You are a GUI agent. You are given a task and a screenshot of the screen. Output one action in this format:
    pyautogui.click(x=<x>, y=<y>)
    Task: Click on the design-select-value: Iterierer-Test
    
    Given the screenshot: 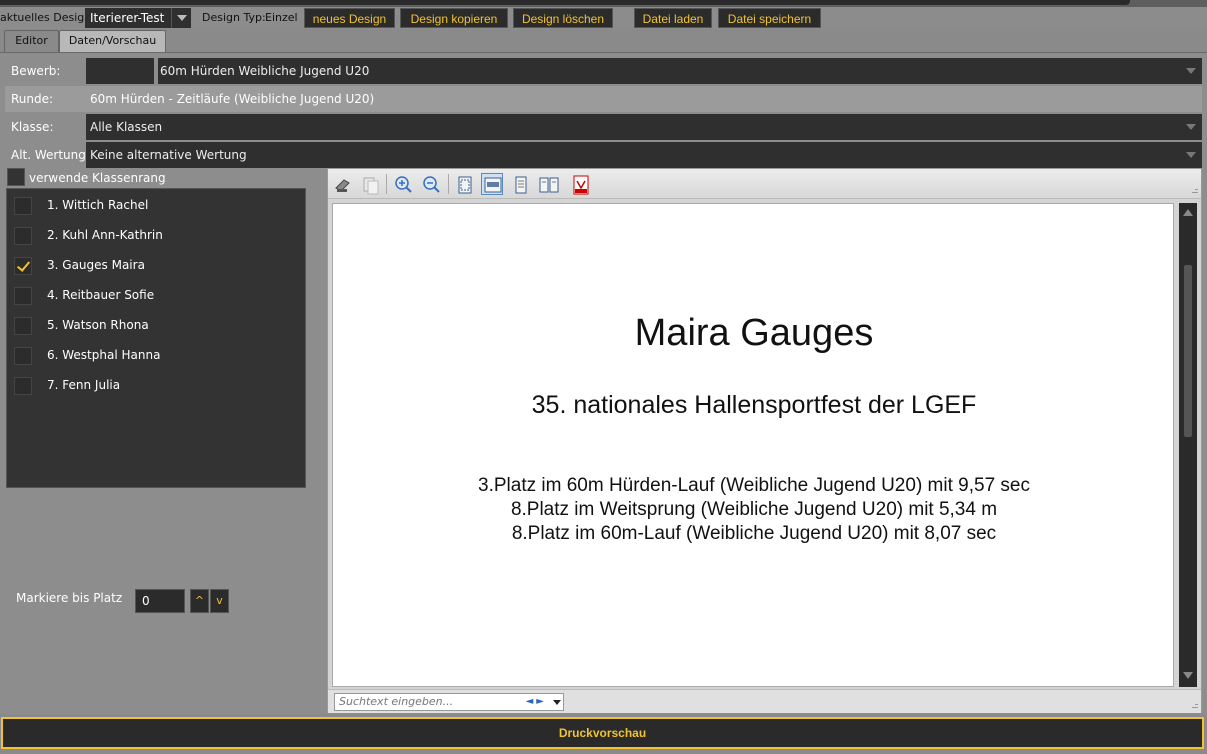 What is the action you would take?
    pyautogui.click(x=127, y=18)
    